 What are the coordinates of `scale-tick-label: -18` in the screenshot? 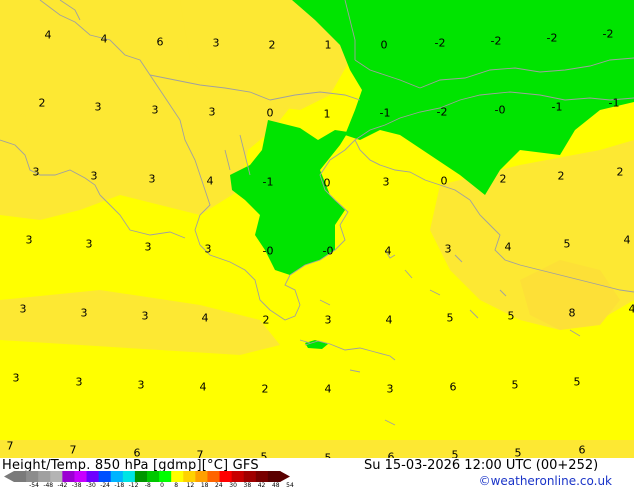 It's located at (119, 486).